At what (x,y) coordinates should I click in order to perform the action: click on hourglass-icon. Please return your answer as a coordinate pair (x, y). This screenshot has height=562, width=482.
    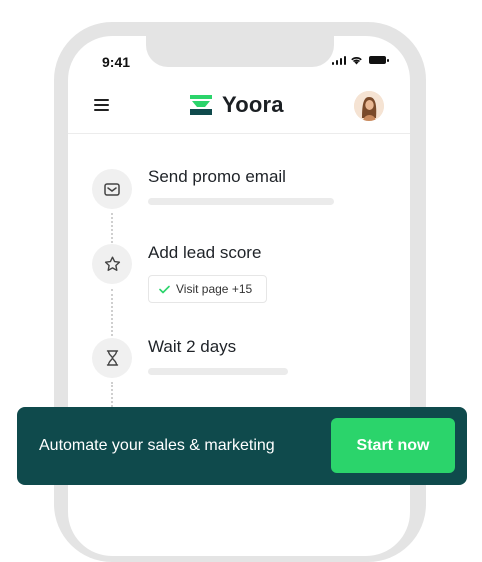
    Looking at the image, I should click on (112, 358).